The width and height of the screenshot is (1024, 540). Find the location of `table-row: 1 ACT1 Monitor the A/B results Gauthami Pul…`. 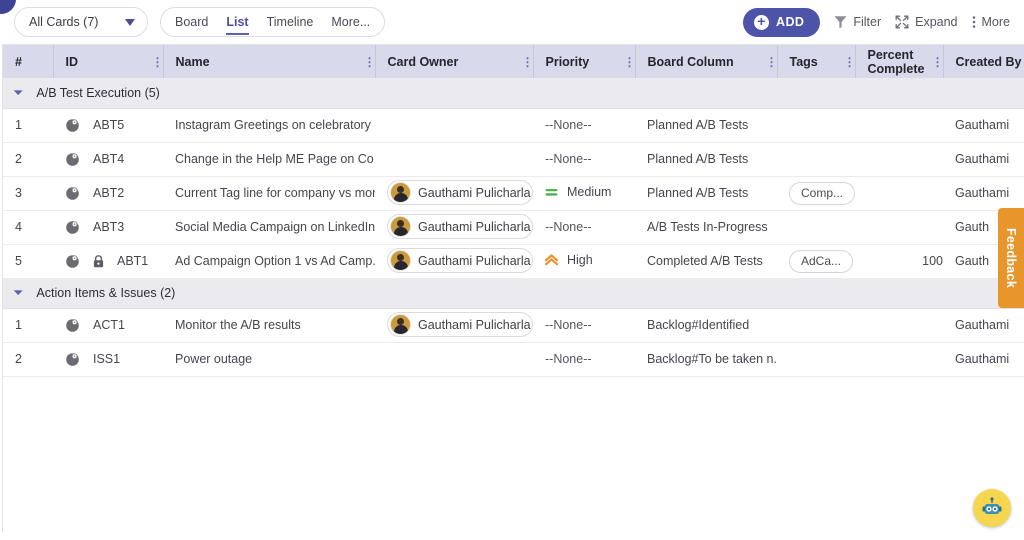

table-row: 1 ACT1 Monitor the A/B results Gauthami Pul… is located at coordinates (513, 325).